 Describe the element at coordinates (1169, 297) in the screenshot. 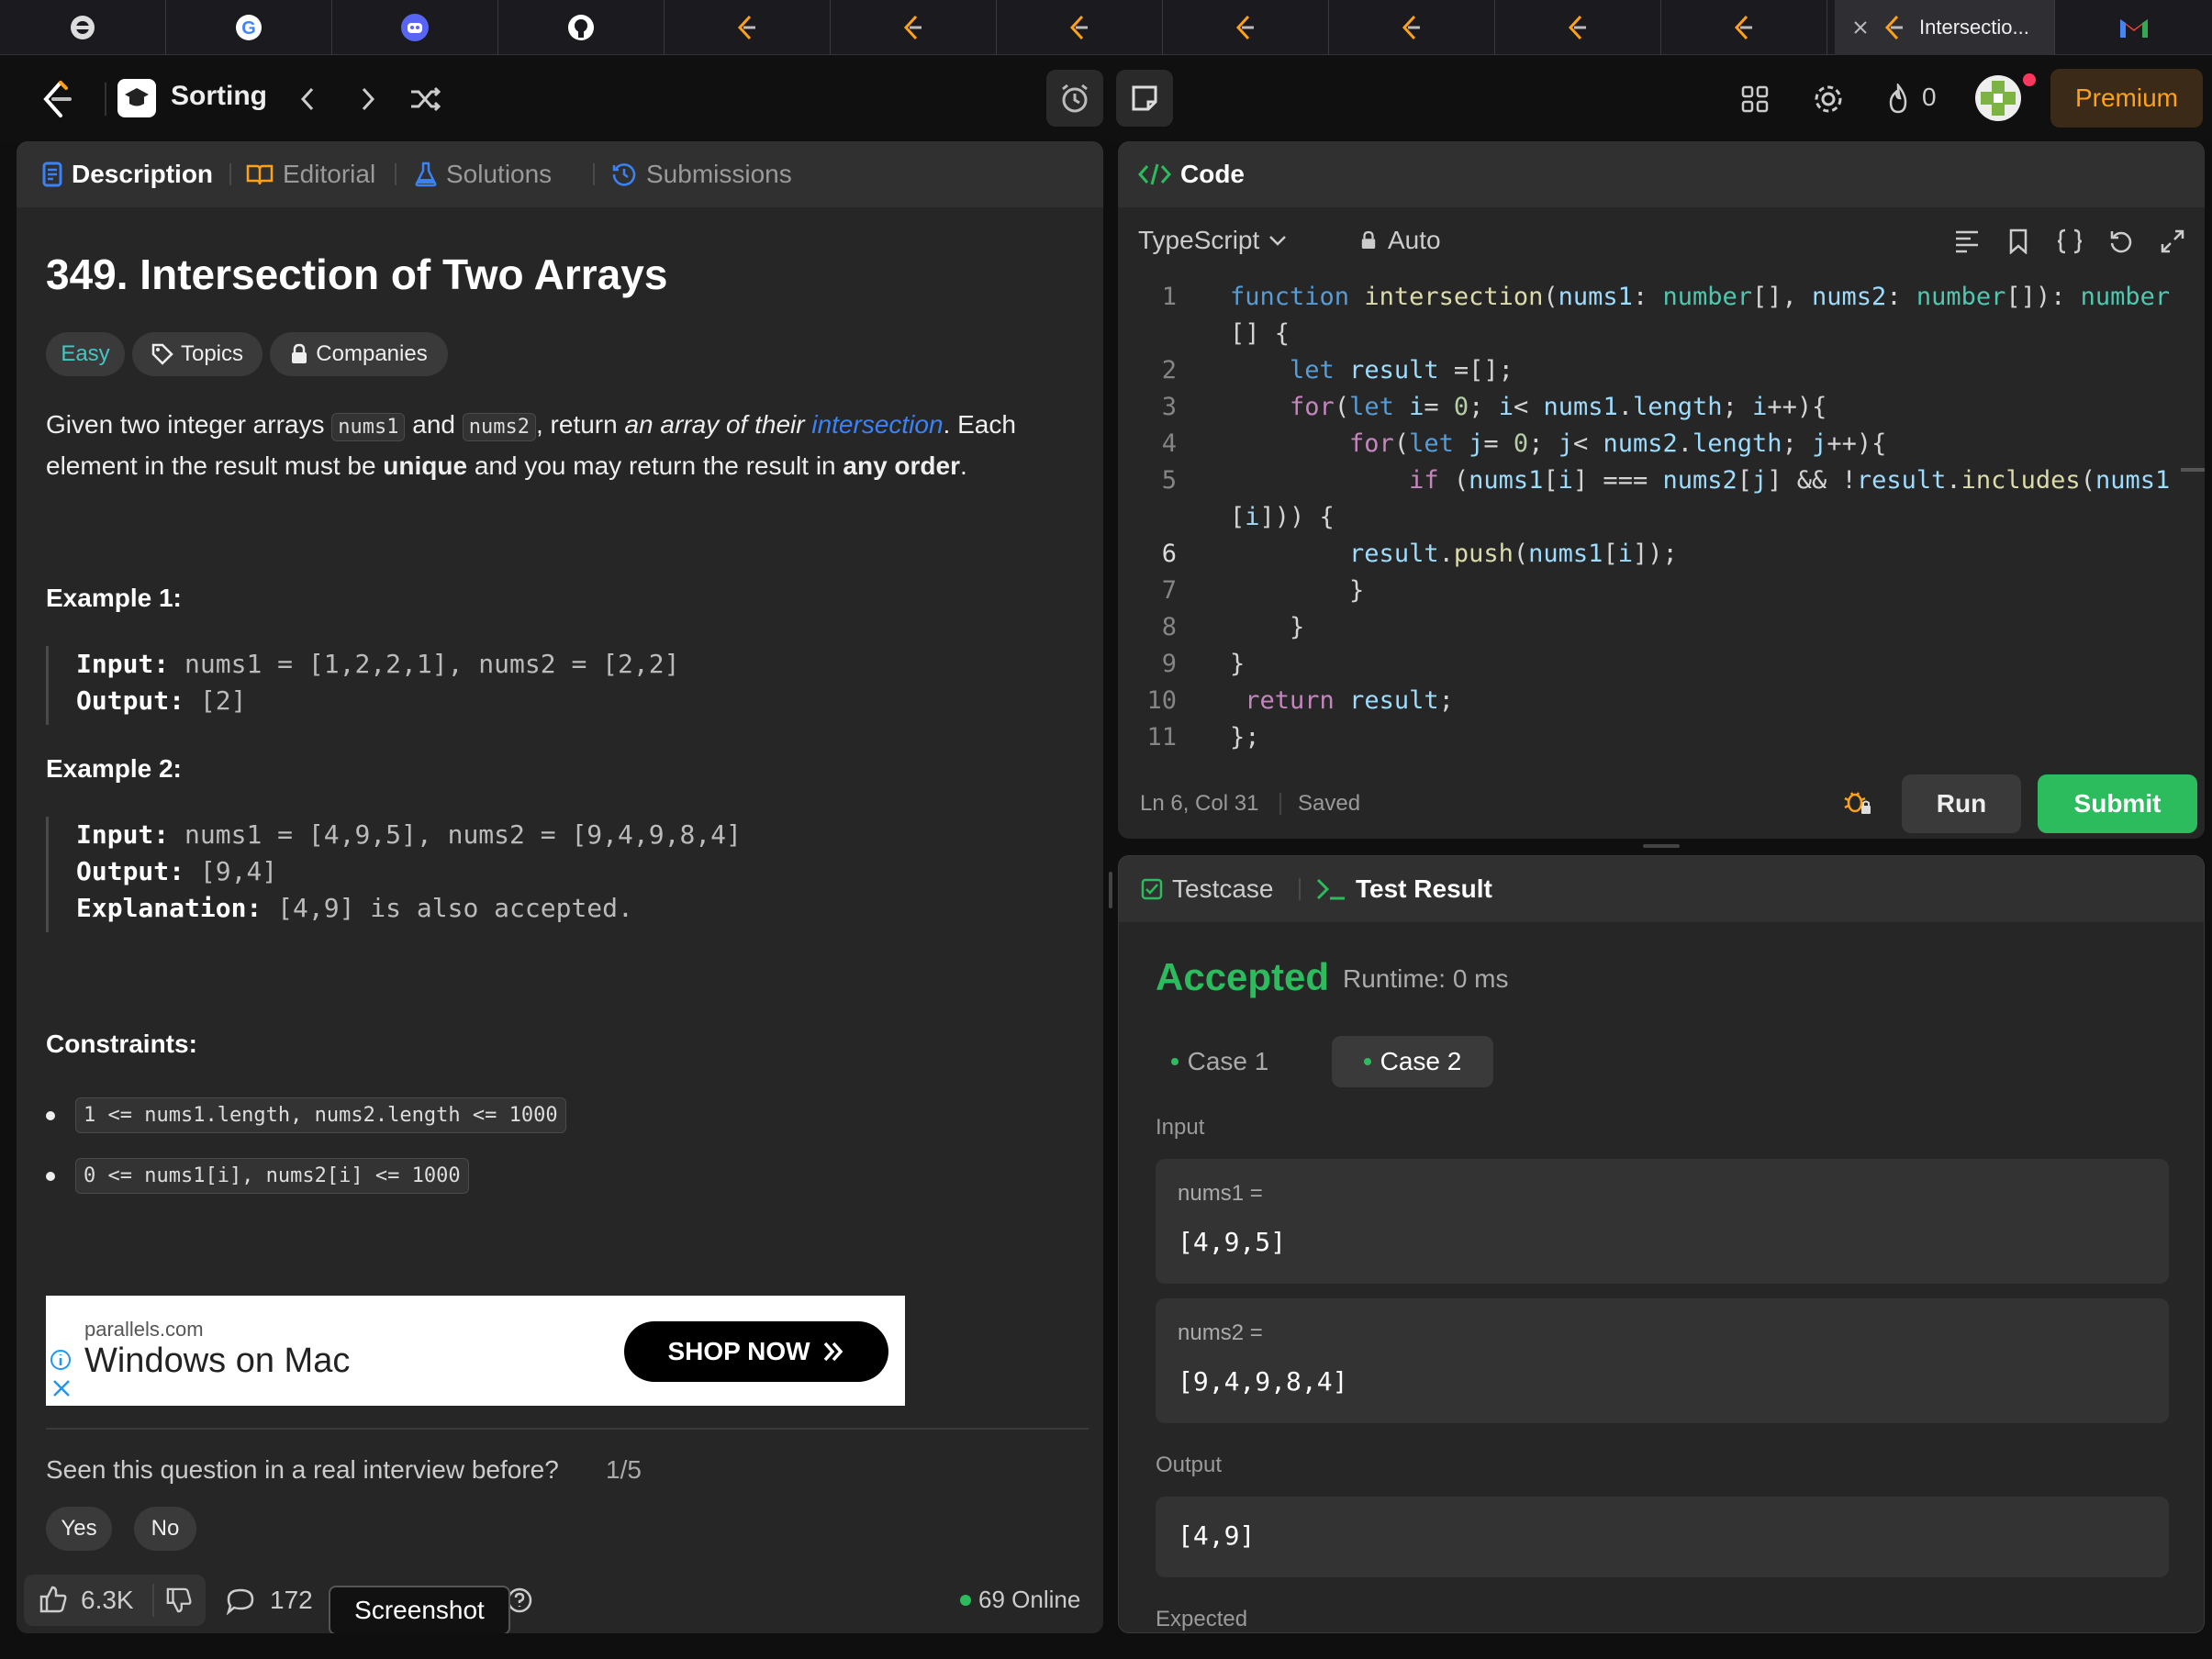

I see `line-number: 1` at that location.